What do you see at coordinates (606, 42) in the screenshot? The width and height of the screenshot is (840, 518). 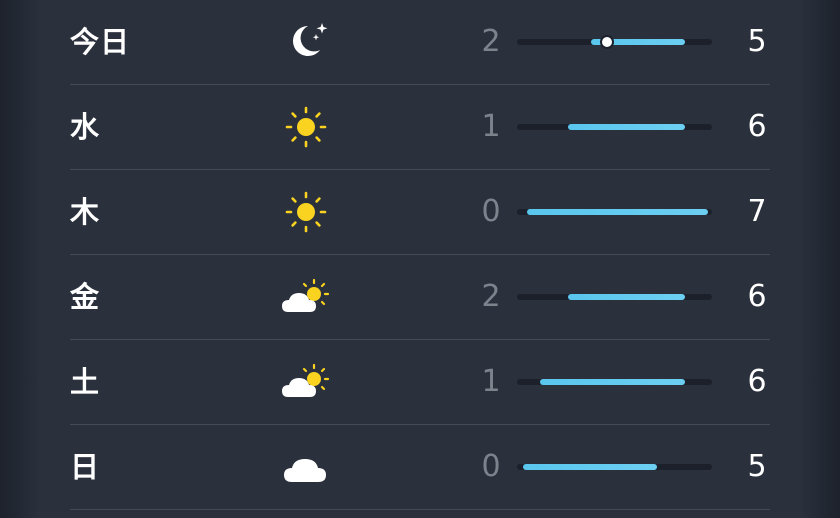 I see `current-temp-marker` at bounding box center [606, 42].